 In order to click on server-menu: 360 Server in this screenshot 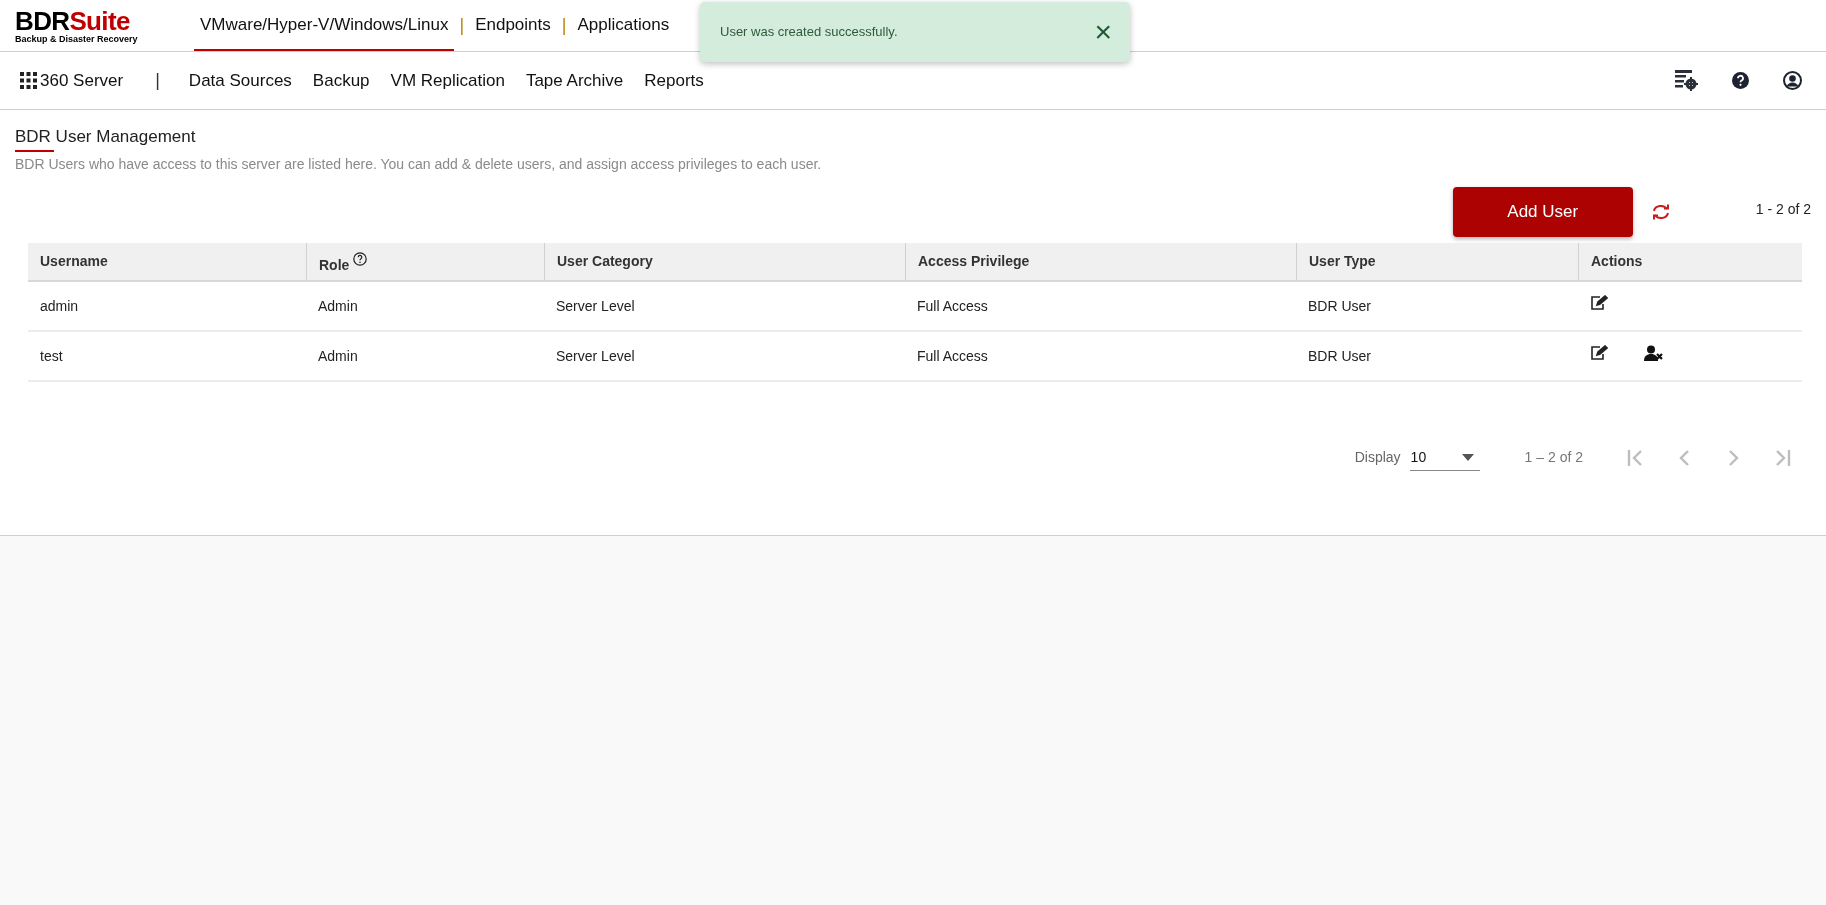, I will do `click(72, 80)`.